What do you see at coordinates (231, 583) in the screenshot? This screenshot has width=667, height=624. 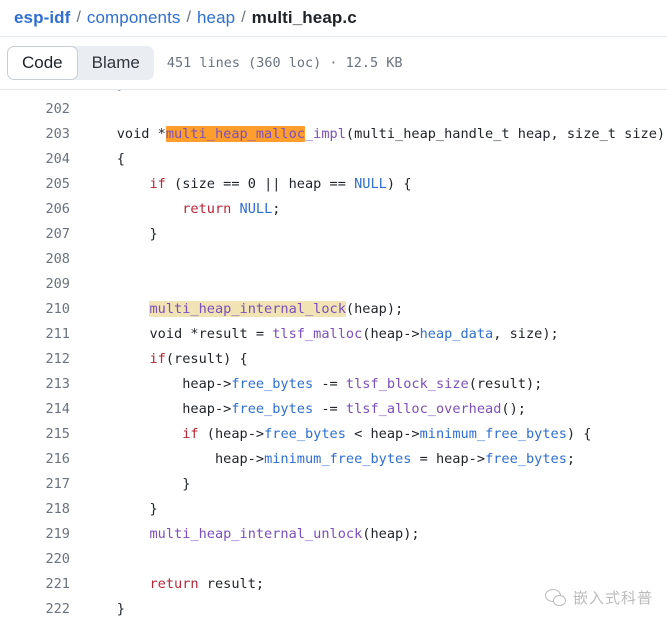 I see `code-token: result;` at bounding box center [231, 583].